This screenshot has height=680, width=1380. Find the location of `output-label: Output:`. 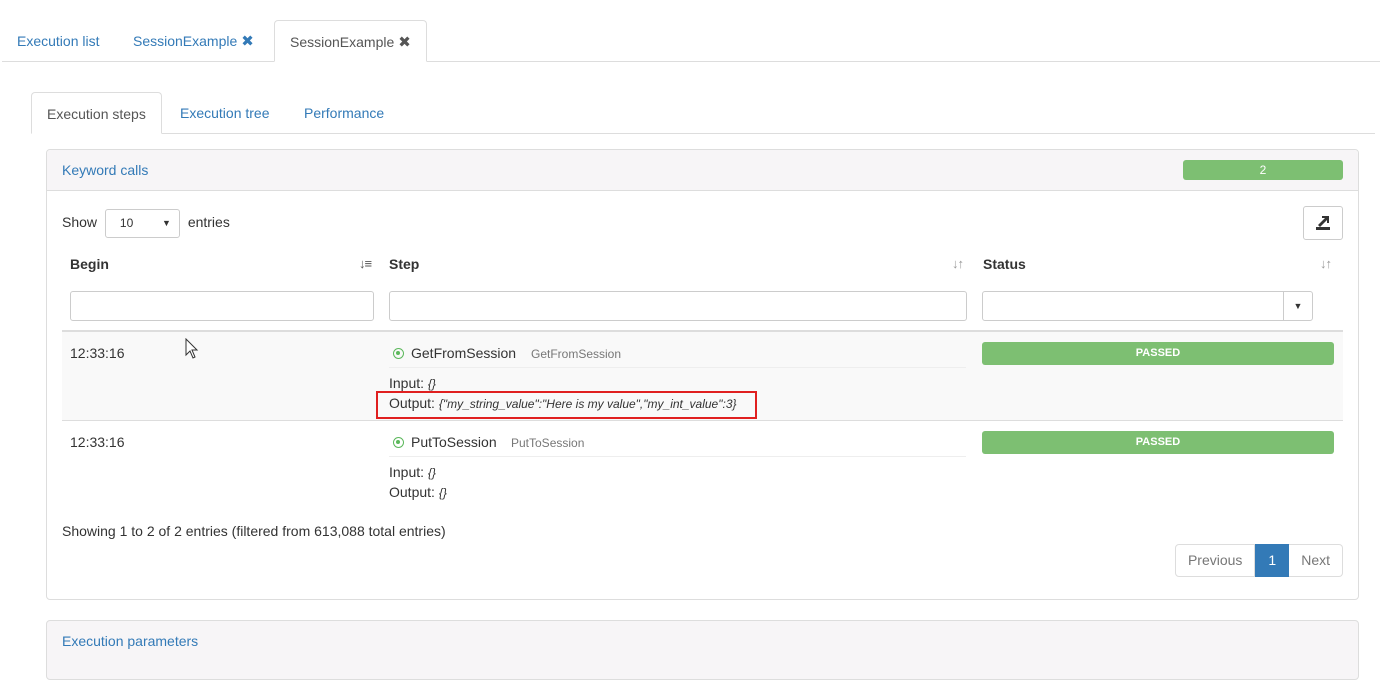

output-label: Output: is located at coordinates (412, 492).